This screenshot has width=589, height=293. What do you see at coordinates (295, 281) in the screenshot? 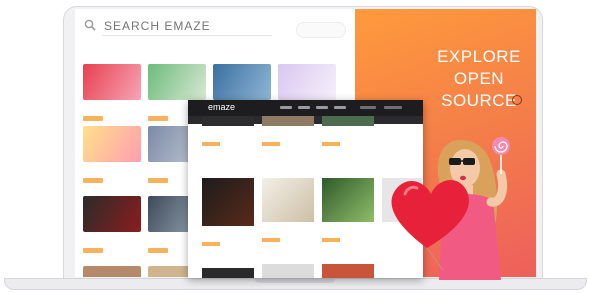
I see `laptop-notch` at bounding box center [295, 281].